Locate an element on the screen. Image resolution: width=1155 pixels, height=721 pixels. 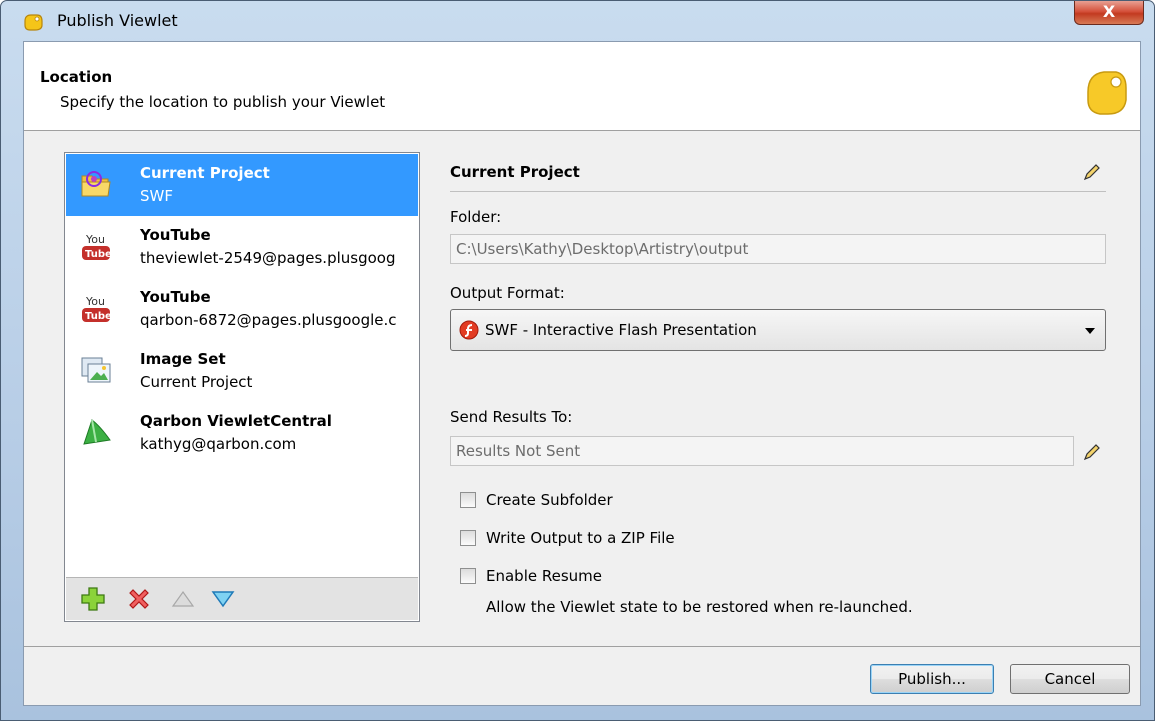
output-format-value: SWF - Interactive Flash Presentation is located at coordinates (621, 330).